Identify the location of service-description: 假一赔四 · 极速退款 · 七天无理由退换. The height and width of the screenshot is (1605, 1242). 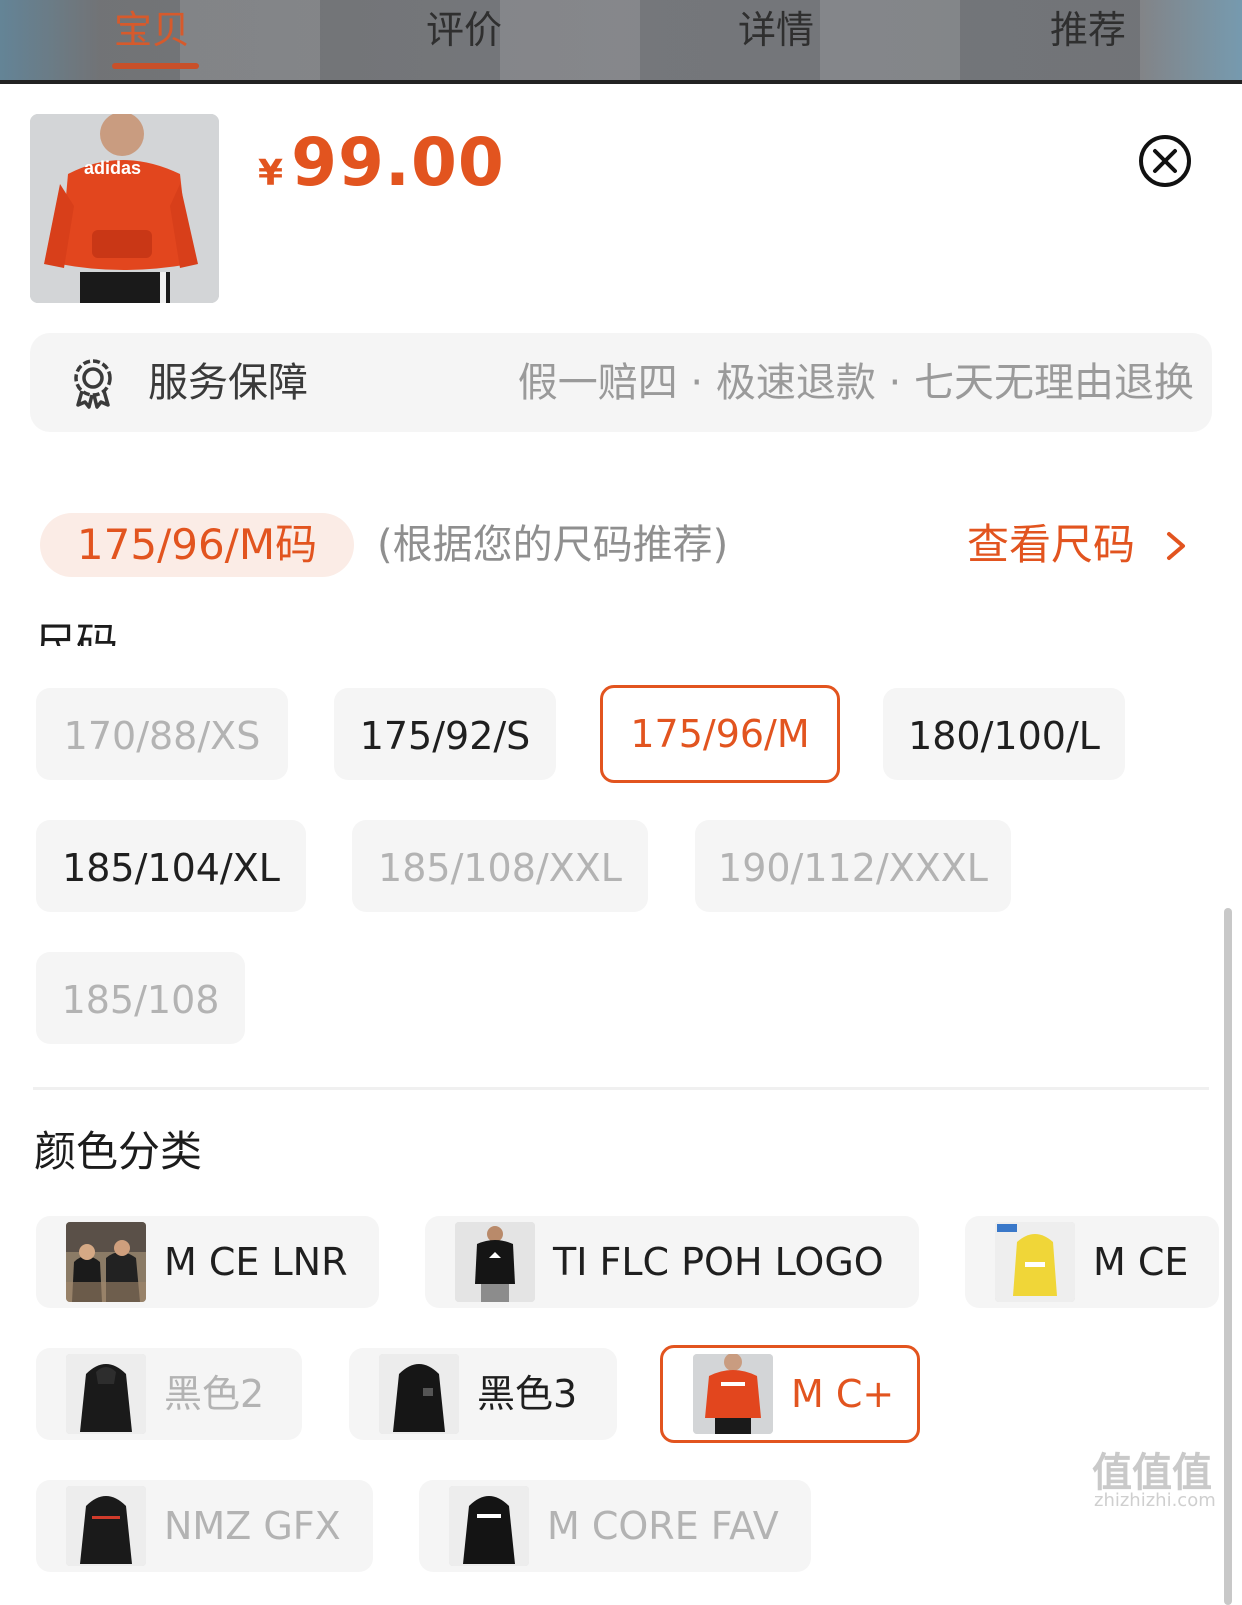
(855, 383).